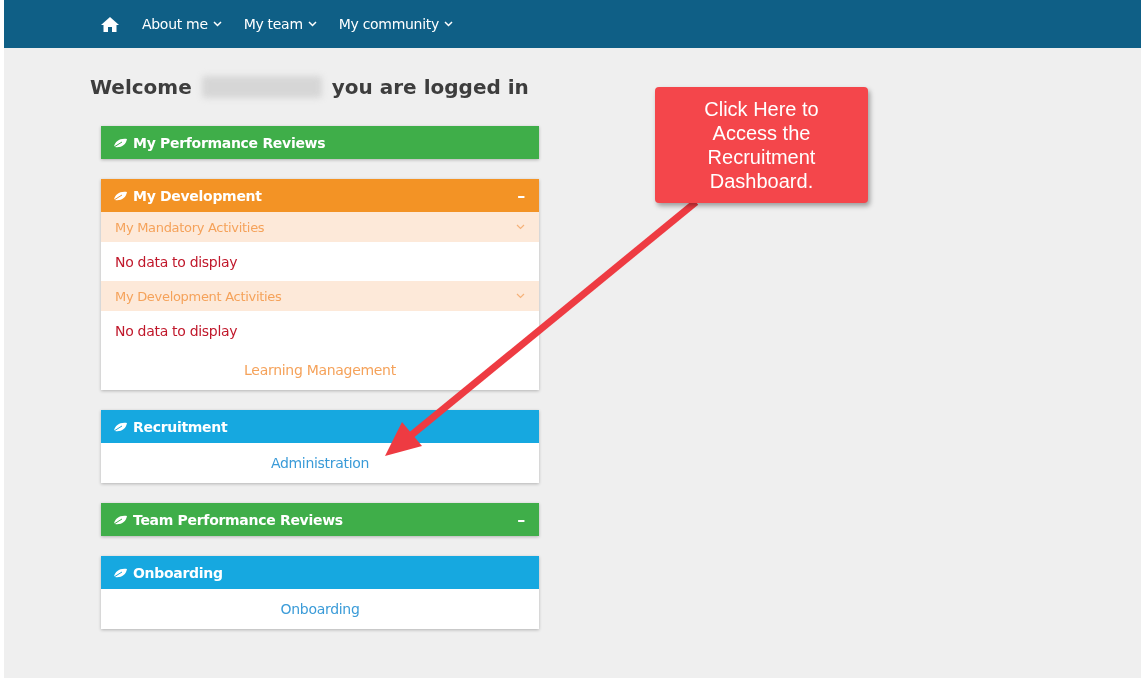 The image size is (1141, 678). What do you see at coordinates (182, 24) in the screenshot?
I see `nav-menu: About me` at bounding box center [182, 24].